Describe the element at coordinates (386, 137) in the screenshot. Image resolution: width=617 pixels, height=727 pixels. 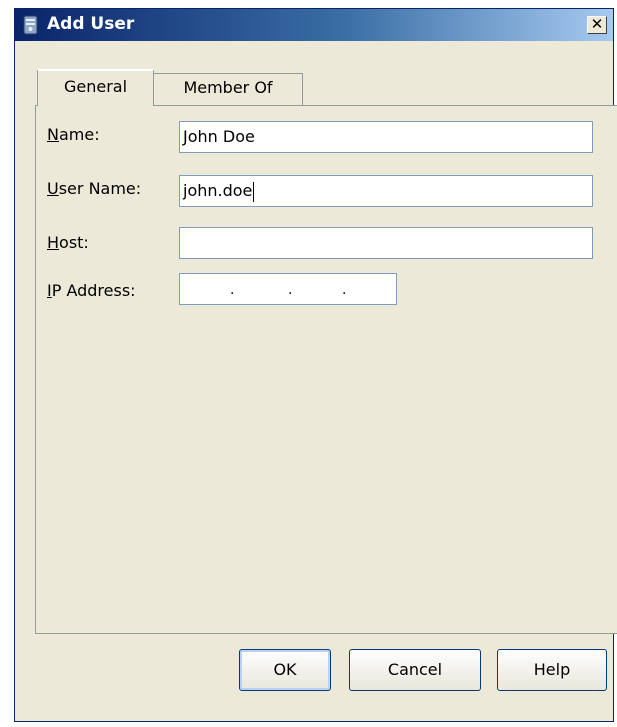
I see `name-field: John Doe` at that location.